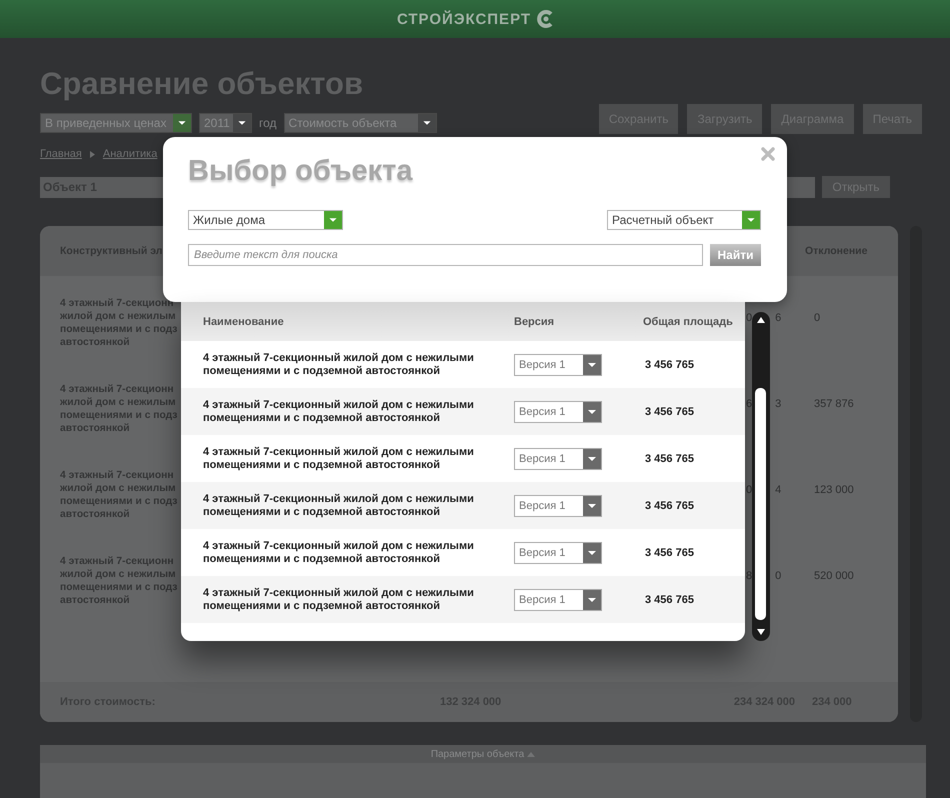 The height and width of the screenshot is (798, 950). I want to click on scroll-down-icon, so click(761, 632).